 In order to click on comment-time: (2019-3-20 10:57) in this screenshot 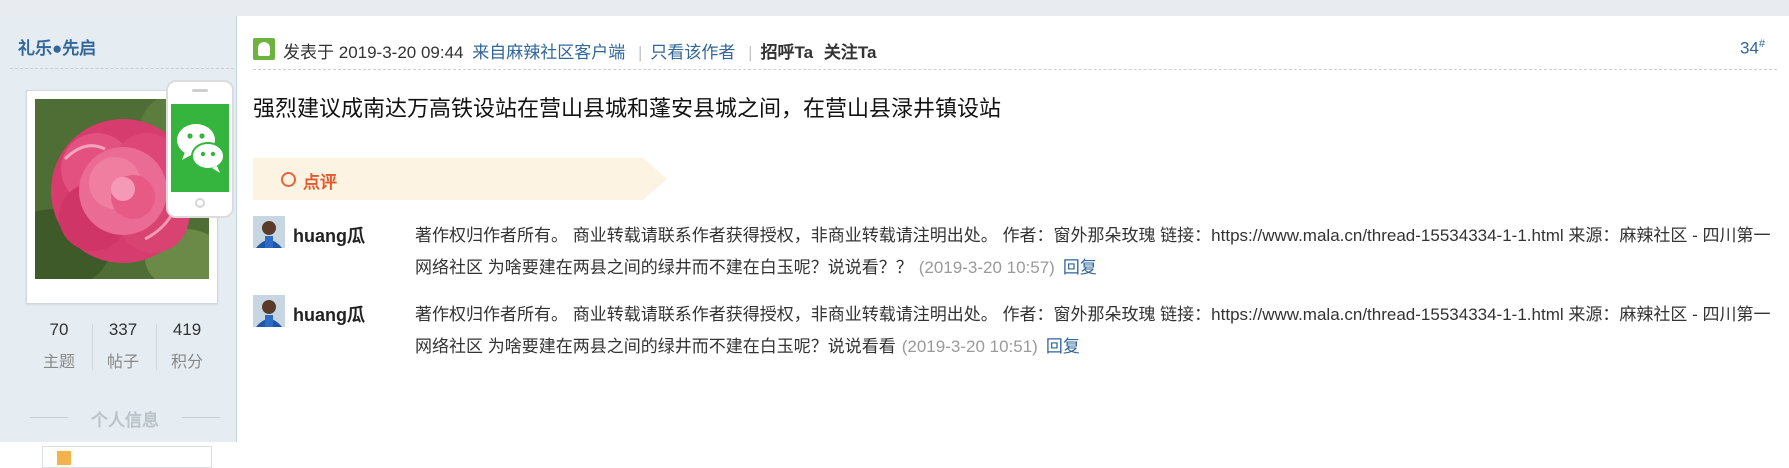, I will do `click(986, 267)`.